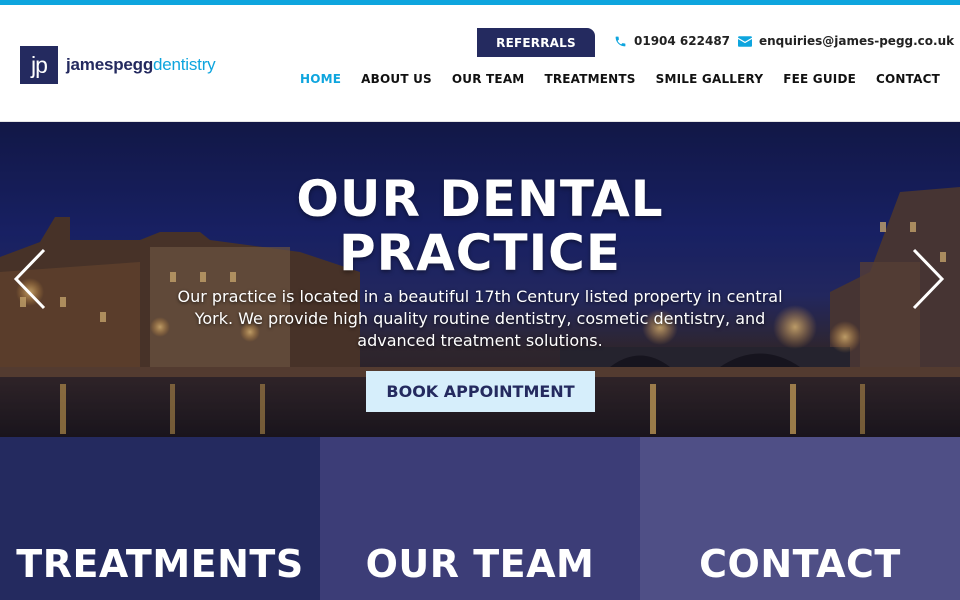 The width and height of the screenshot is (960, 600). Describe the element at coordinates (39, 65) in the screenshot. I see `logo-mark: jp` at that location.